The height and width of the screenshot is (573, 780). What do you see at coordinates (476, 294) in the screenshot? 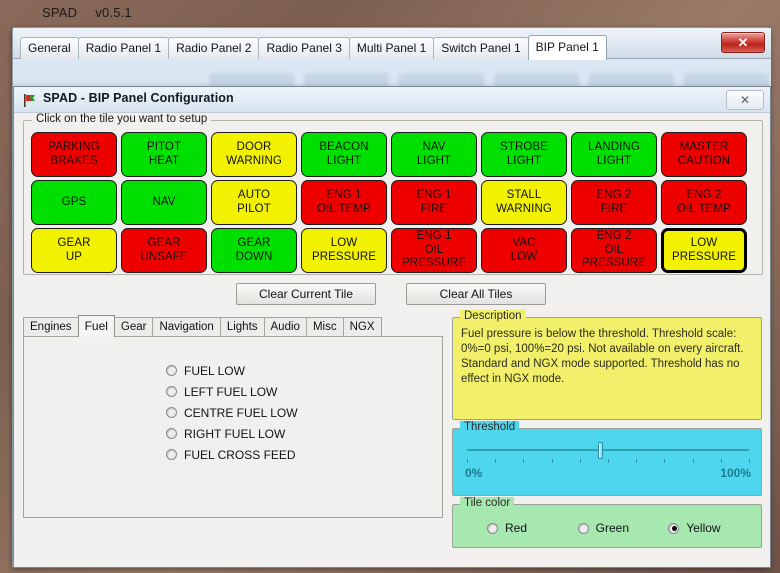
I see `clear-all-tiles-button: Clear All Tiles` at bounding box center [476, 294].